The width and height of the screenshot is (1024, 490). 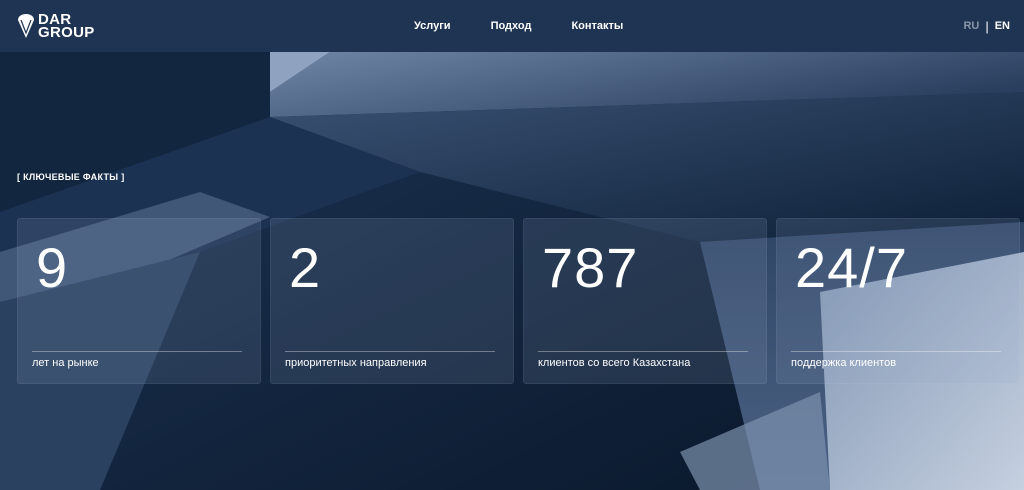 I want to click on ice-cream-cone-logo-icon, so click(x=26, y=26).